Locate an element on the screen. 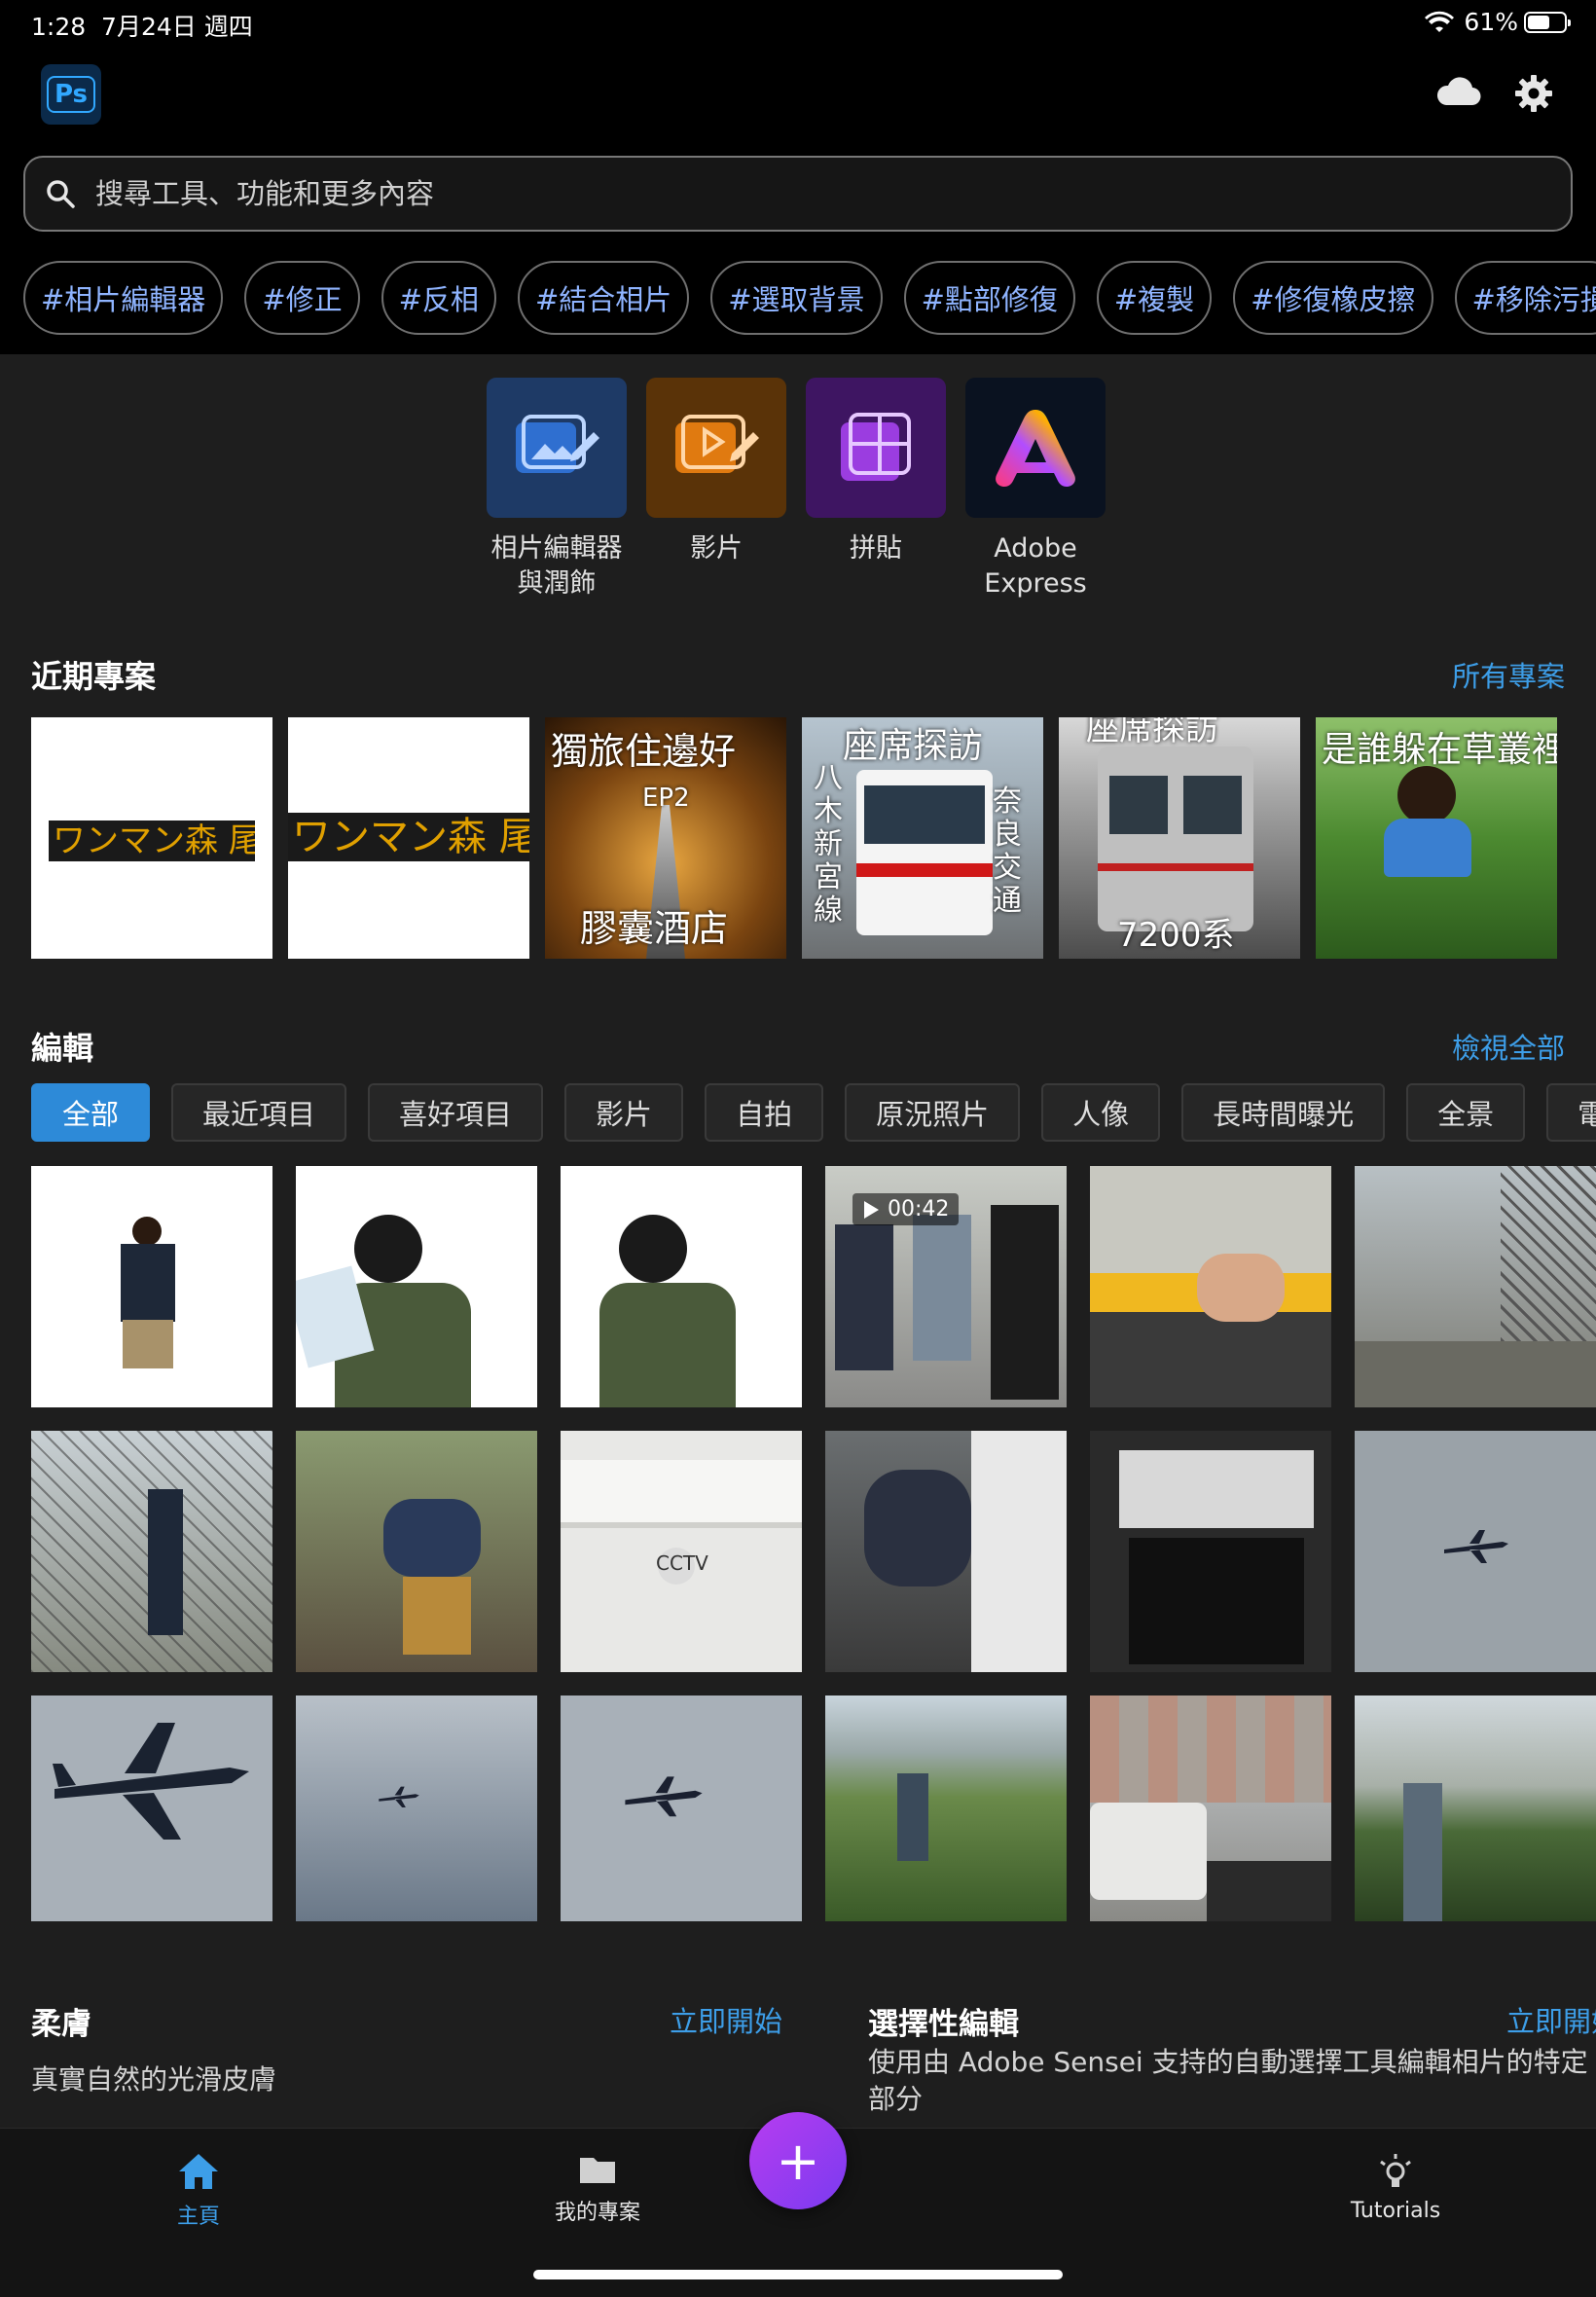  recent-projects-title: 近期專案 is located at coordinates (94, 676).